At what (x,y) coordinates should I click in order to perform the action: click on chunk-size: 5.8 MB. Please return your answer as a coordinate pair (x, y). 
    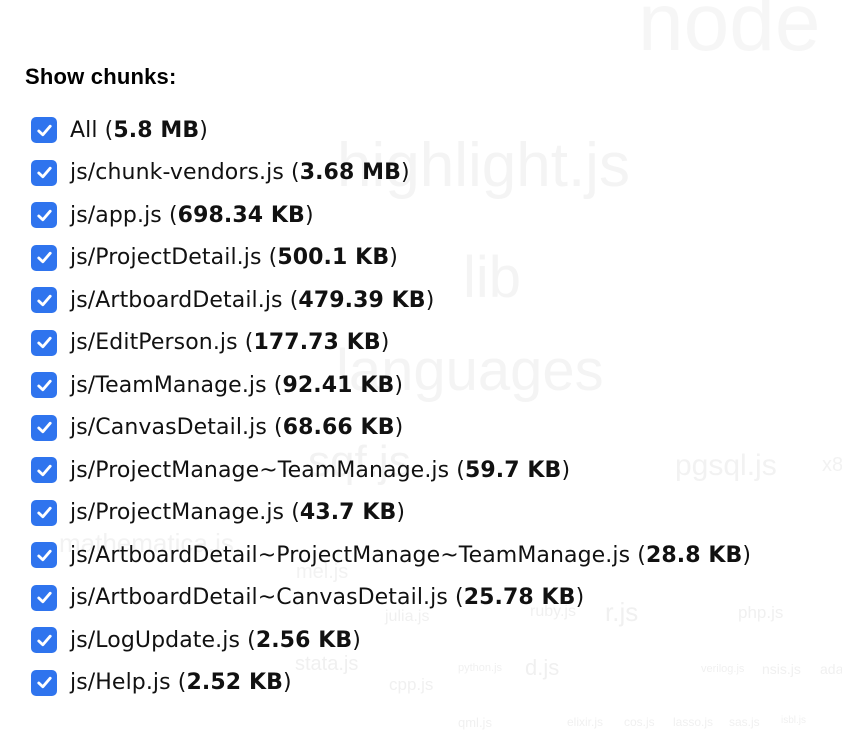
    Looking at the image, I should click on (156, 130).